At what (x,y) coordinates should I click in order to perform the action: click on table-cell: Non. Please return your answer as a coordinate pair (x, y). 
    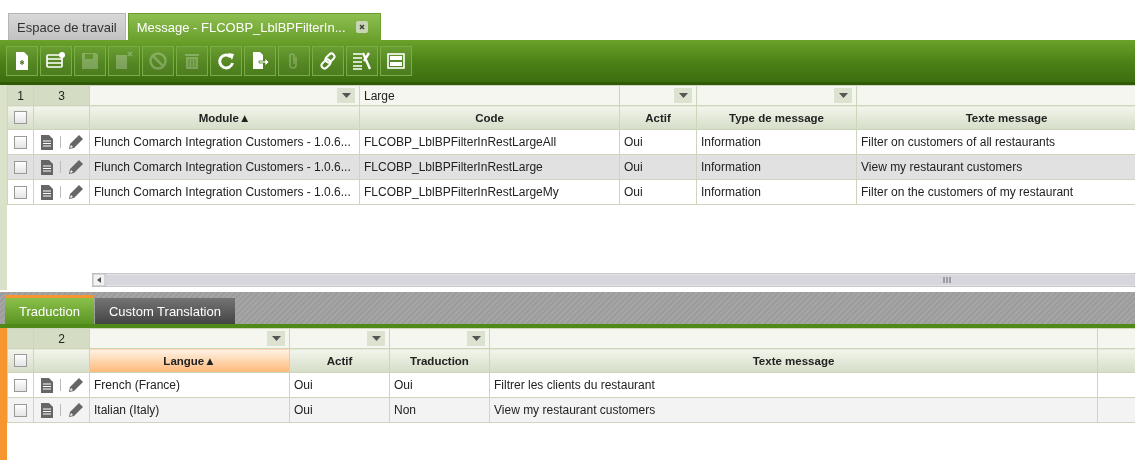
    Looking at the image, I should click on (405, 410).